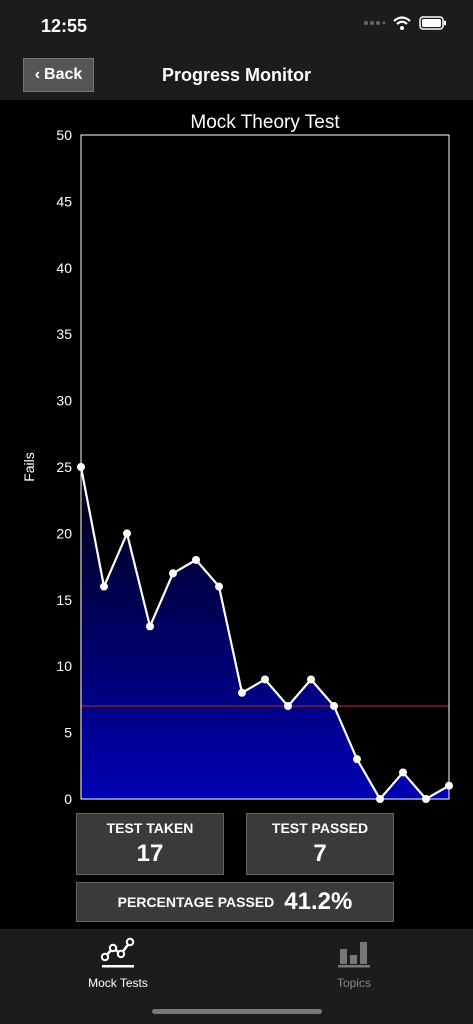 The image size is (473, 1024). I want to click on tab-mock-tests-label: Mock Tests, so click(118, 983).